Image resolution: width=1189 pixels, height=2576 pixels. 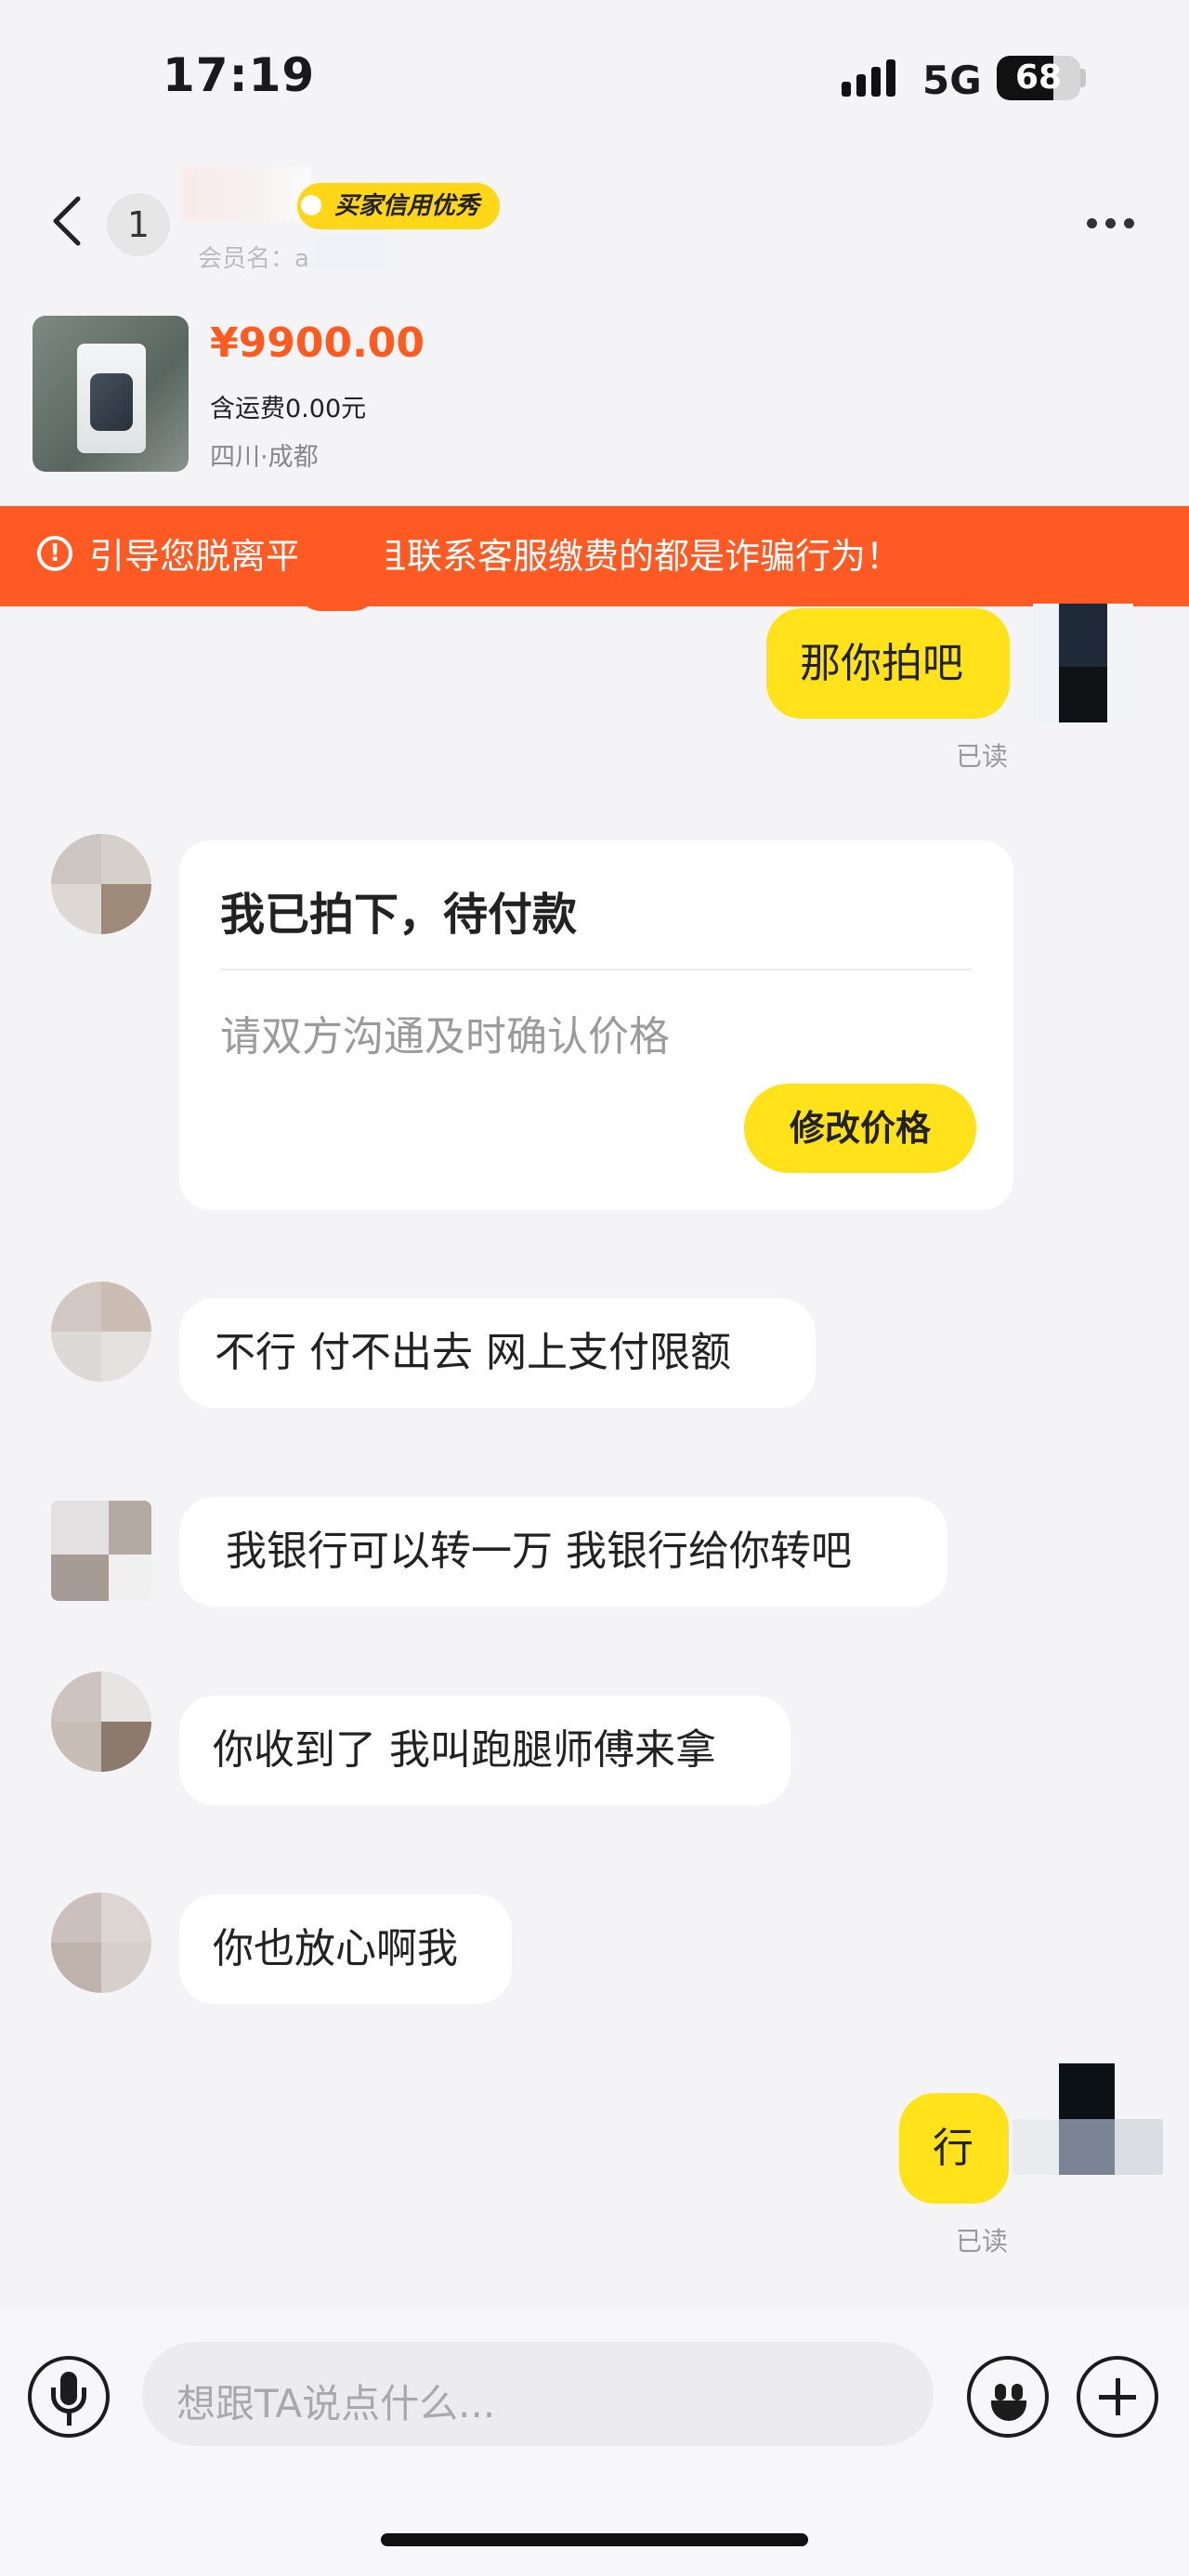 I want to click on plus-icon, so click(x=1117, y=2397).